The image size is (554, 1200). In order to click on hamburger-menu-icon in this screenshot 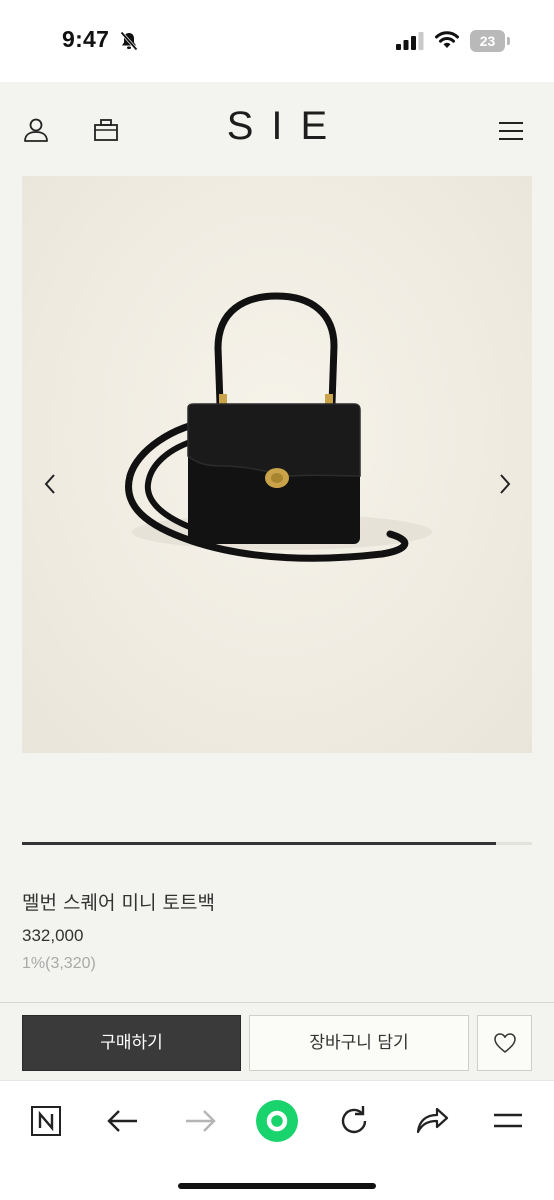, I will do `click(511, 131)`.